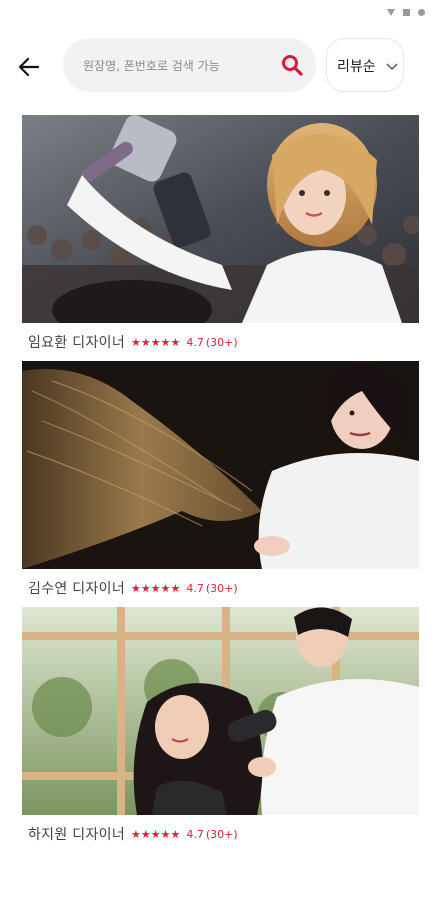  I want to click on search-input, so click(178, 66).